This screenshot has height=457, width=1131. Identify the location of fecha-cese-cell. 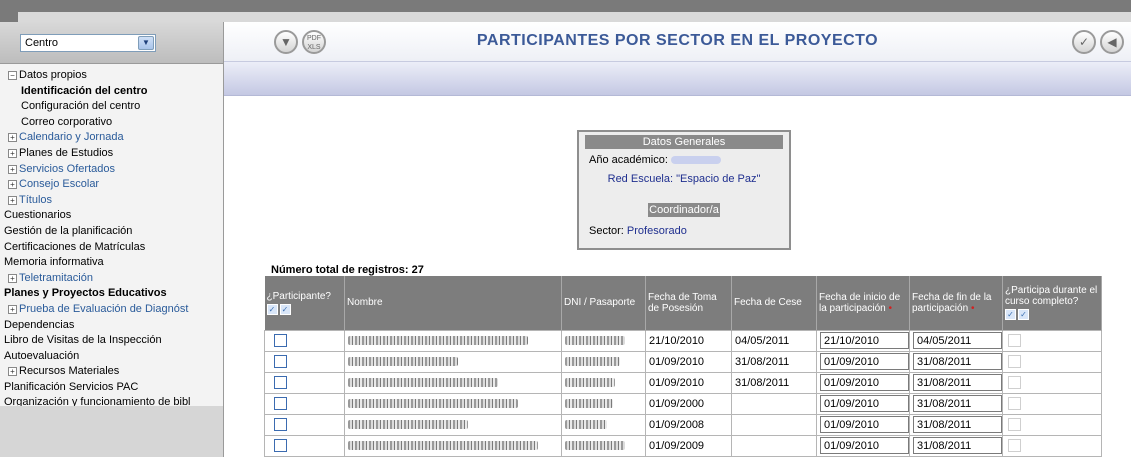
(774, 445).